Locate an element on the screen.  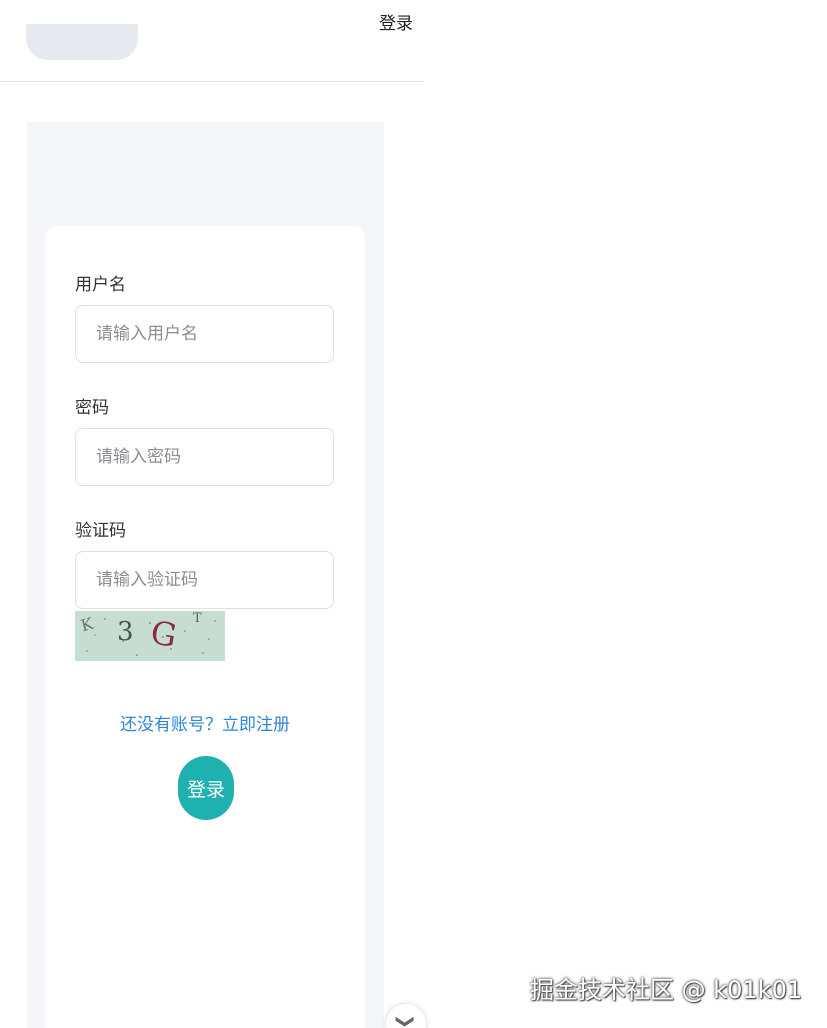
login-button: 登录 is located at coordinates (206, 788).